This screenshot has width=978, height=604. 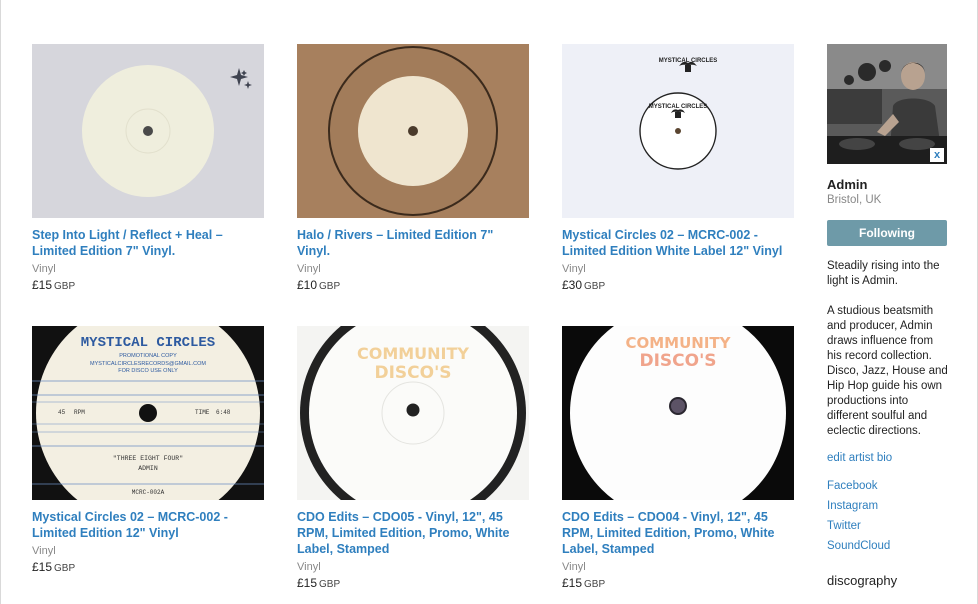 What do you see at coordinates (887, 104) in the screenshot?
I see `artist-avatar: x` at bounding box center [887, 104].